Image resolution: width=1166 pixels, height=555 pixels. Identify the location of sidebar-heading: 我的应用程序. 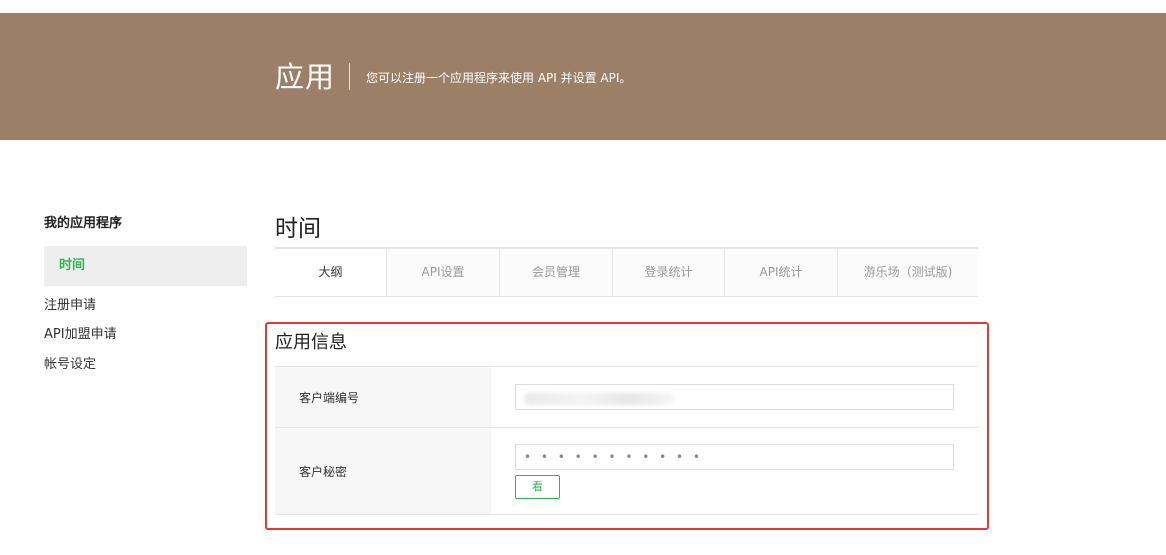
(83, 223).